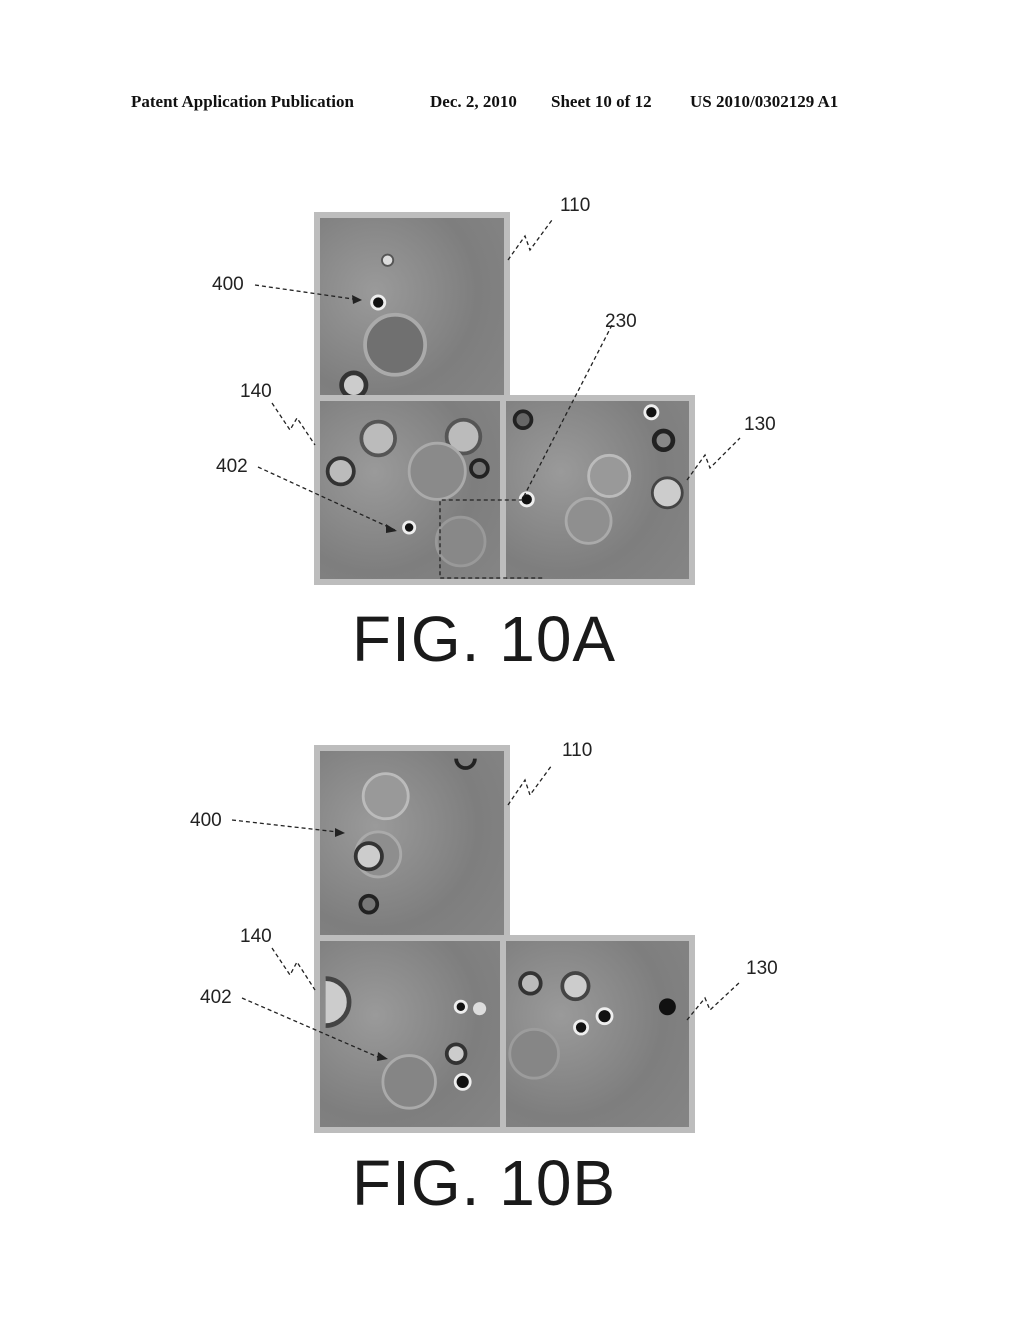  I want to click on header-publication: Patent Application Publication, so click(242, 101).